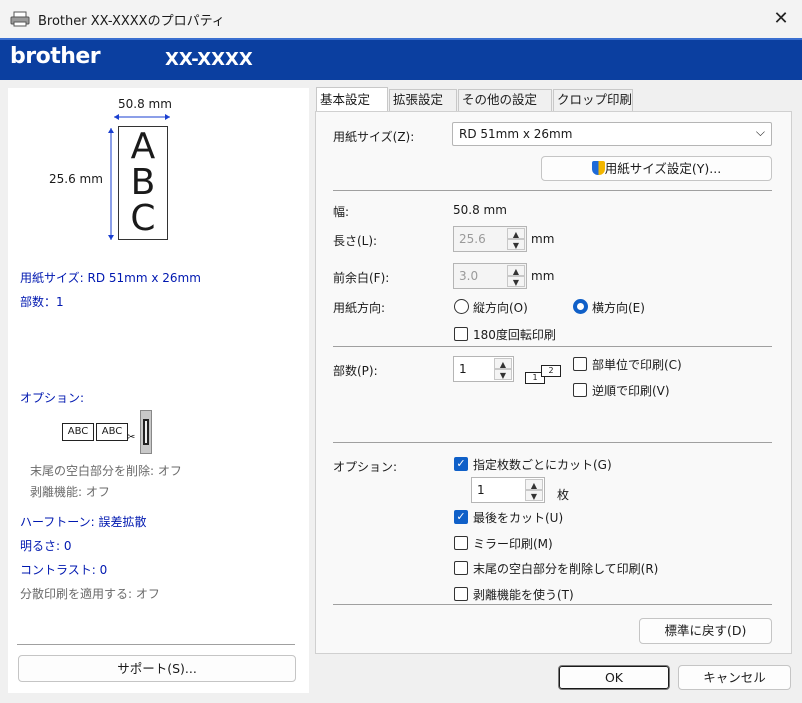 The image size is (802, 703). I want to click on height-dimension-arrow, so click(111, 184).